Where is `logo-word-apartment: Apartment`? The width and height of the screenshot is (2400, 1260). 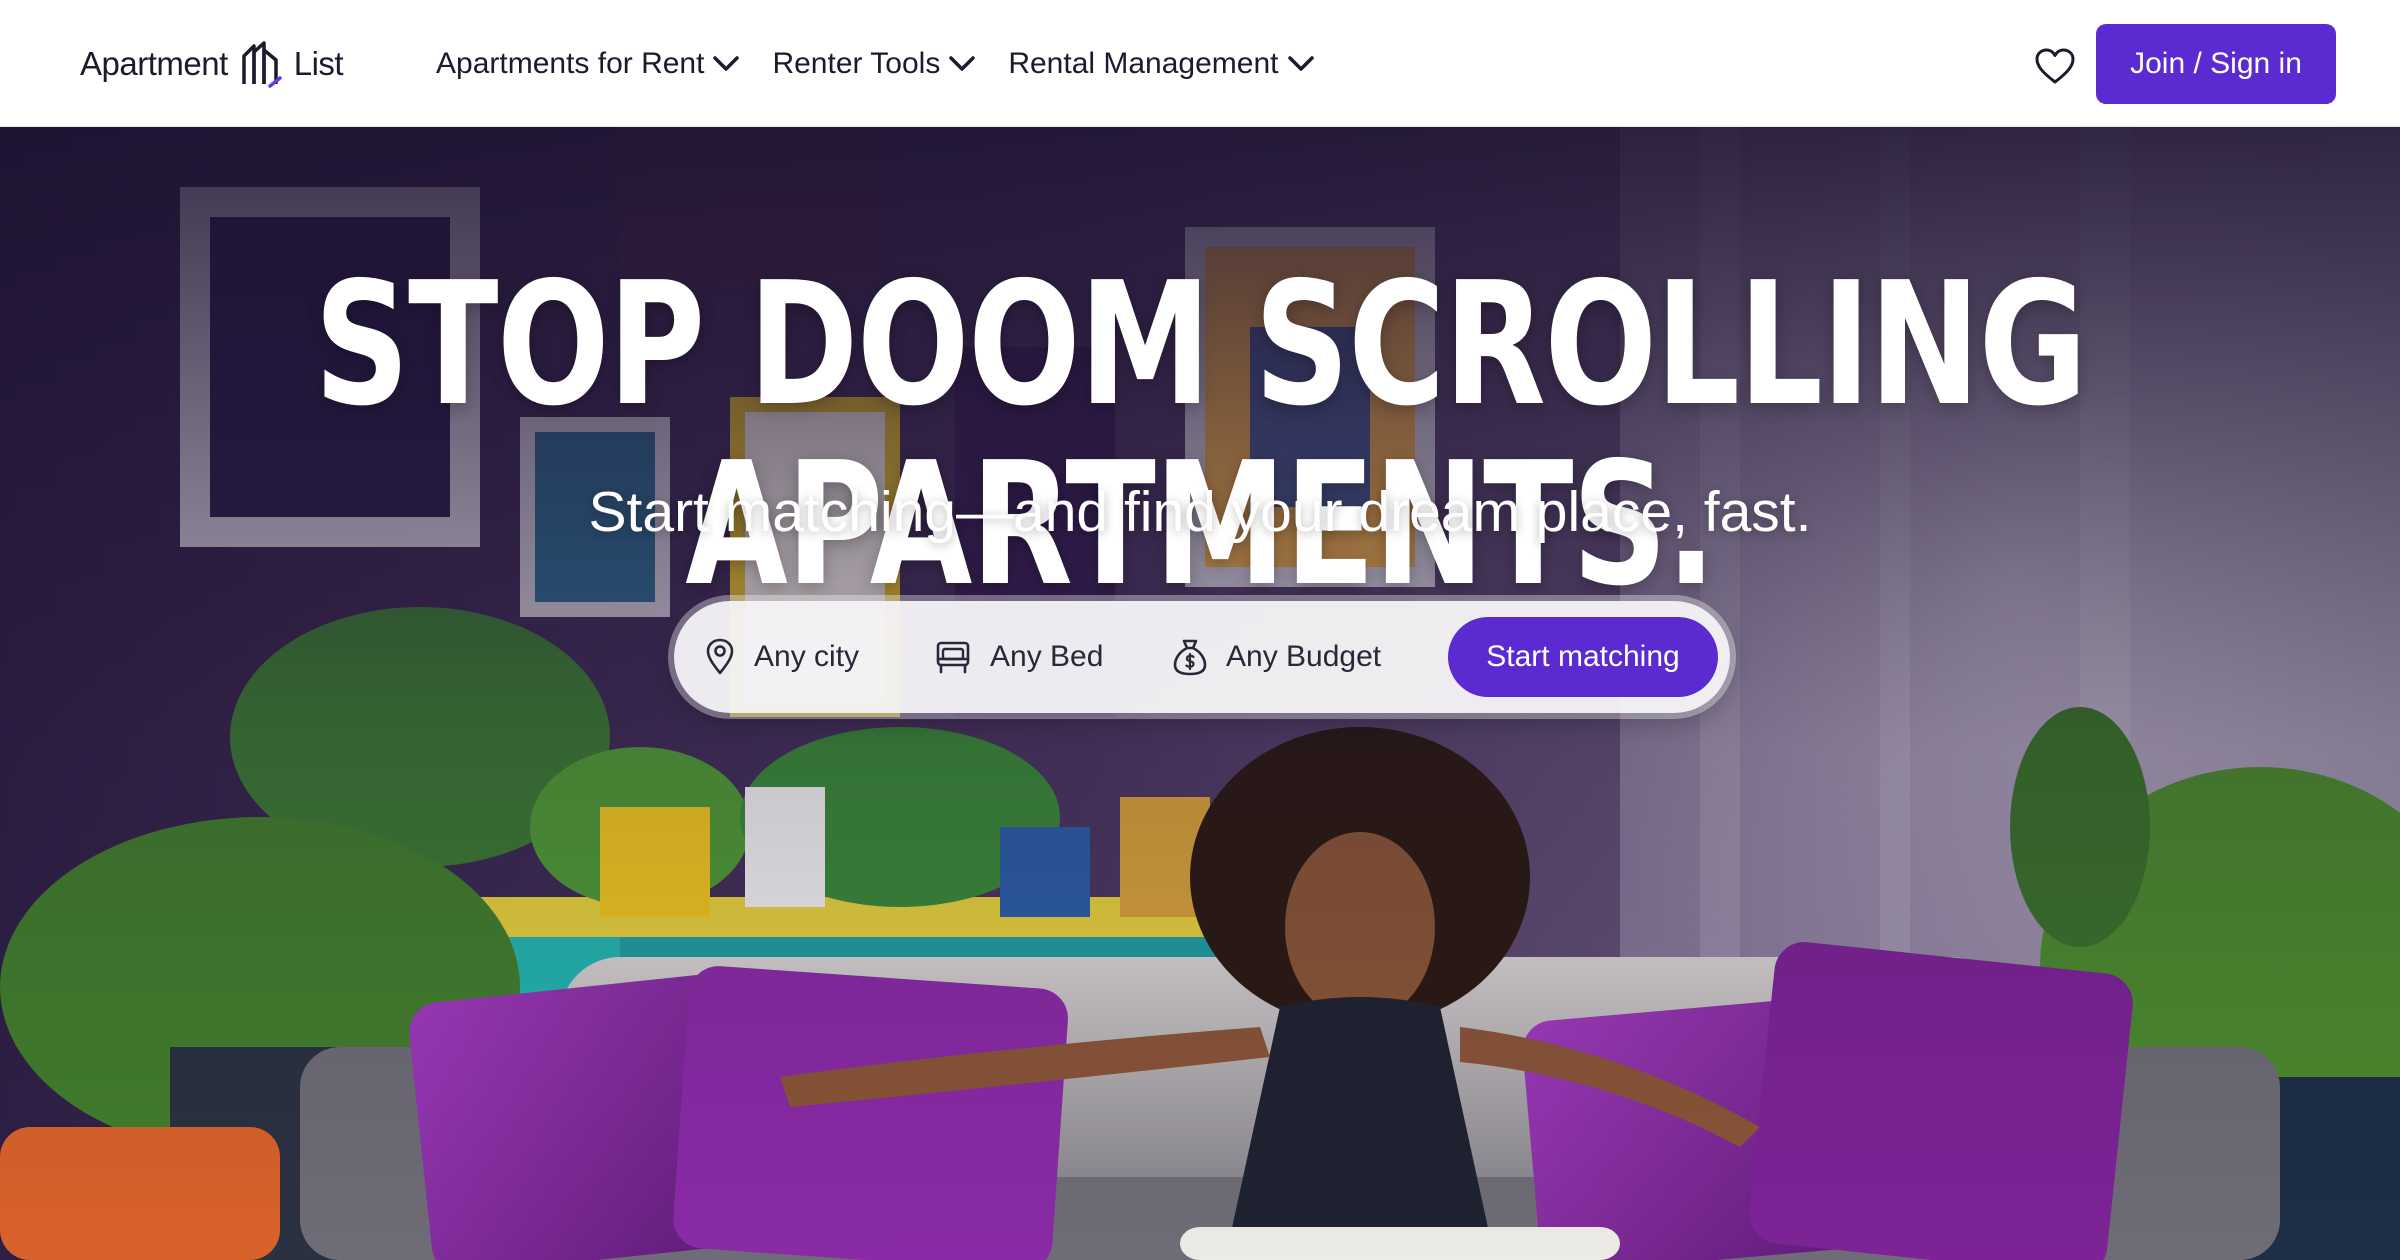 logo-word-apartment: Apartment is located at coordinates (154, 63).